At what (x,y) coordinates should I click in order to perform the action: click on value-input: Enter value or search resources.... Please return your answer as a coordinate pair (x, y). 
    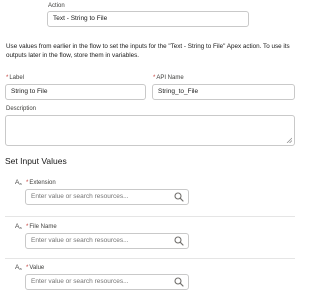
    Looking at the image, I should click on (107, 282).